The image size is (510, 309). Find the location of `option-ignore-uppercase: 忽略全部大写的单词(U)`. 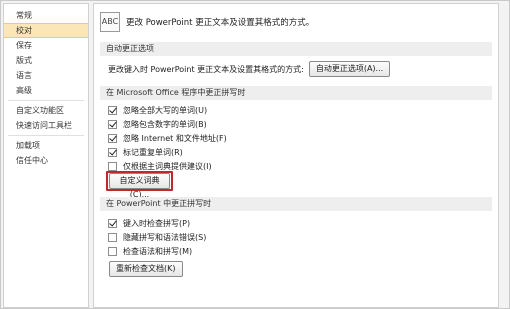

option-ignore-uppercase: 忽略全部大写的单词(U) is located at coordinates (157, 110).